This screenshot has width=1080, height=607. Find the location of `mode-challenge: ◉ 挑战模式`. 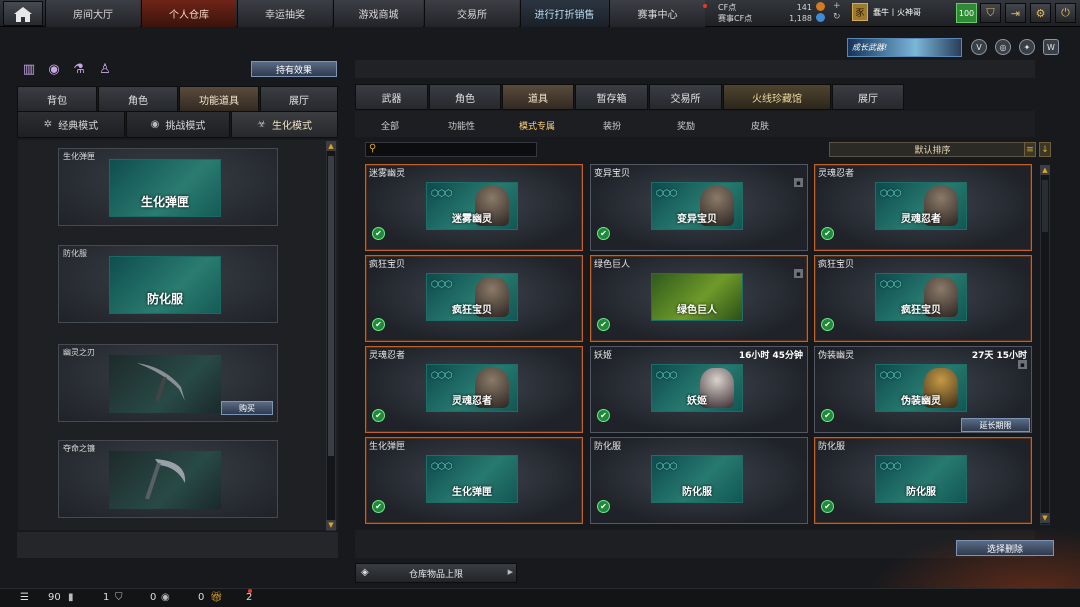

mode-challenge: ◉ 挑战模式 is located at coordinates (178, 124).